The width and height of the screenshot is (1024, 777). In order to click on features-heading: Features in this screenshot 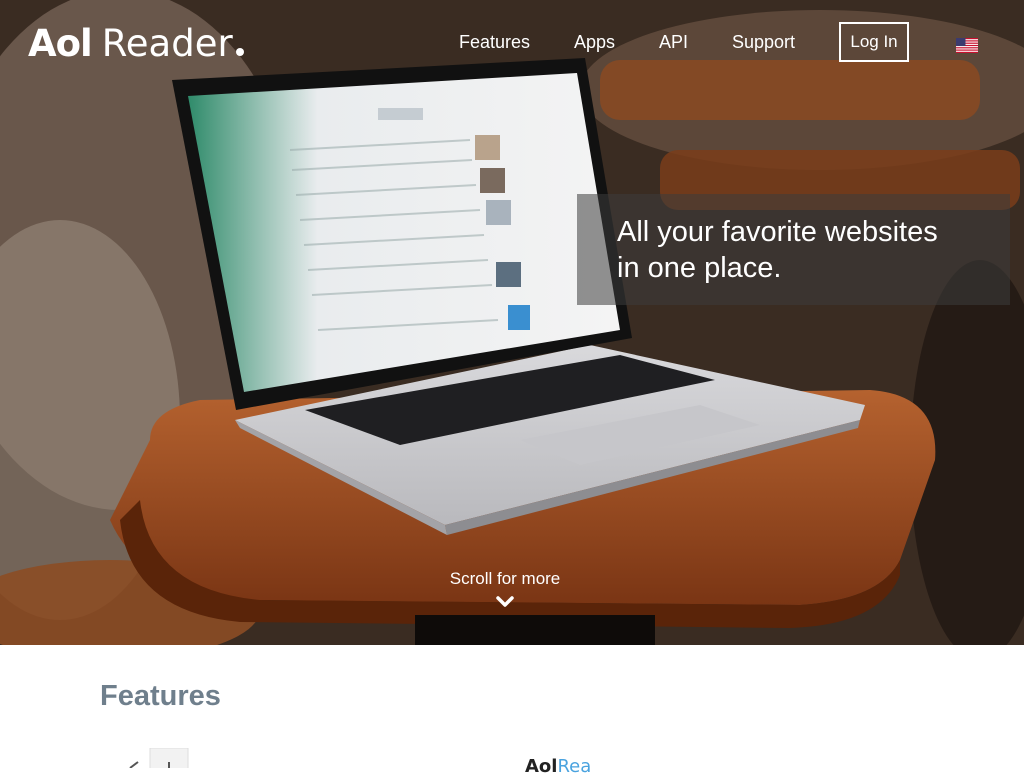, I will do `click(160, 696)`.